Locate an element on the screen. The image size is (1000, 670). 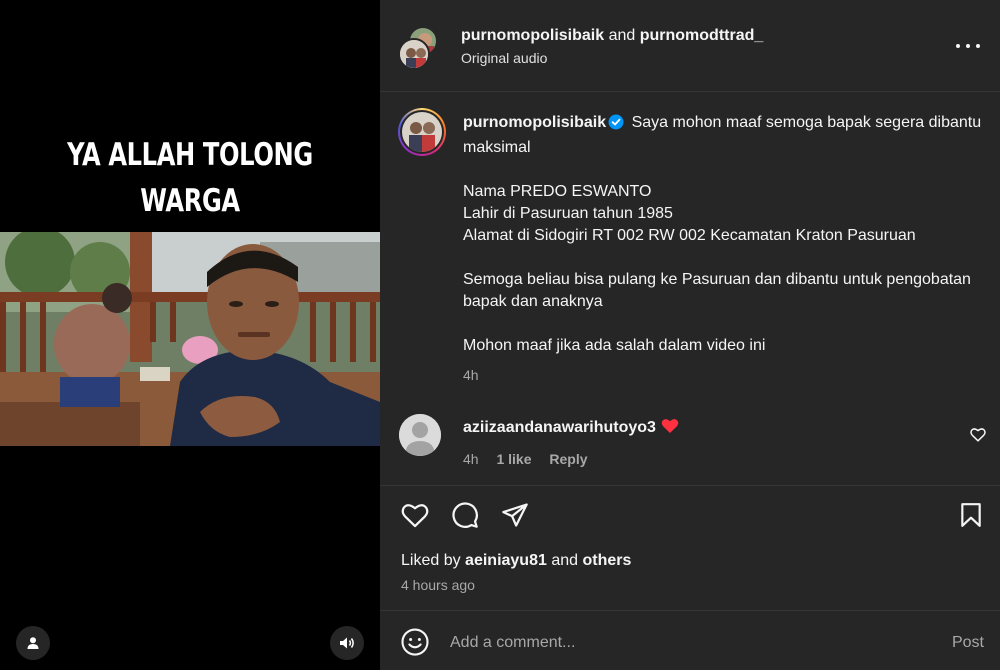
post-authors: purnomopolisibaik and purnomodttrad_ is located at coordinates (612, 36).